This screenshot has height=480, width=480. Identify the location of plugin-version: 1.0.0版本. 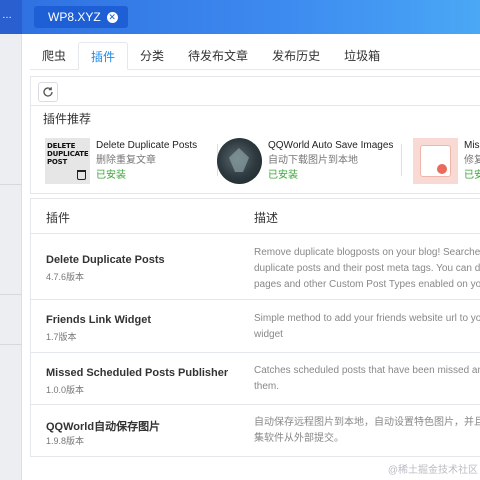
(65, 390).